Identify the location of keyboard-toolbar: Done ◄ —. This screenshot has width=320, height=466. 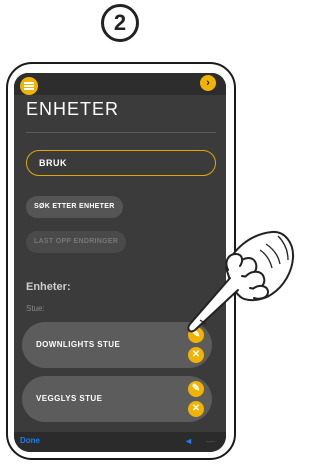
(120, 442).